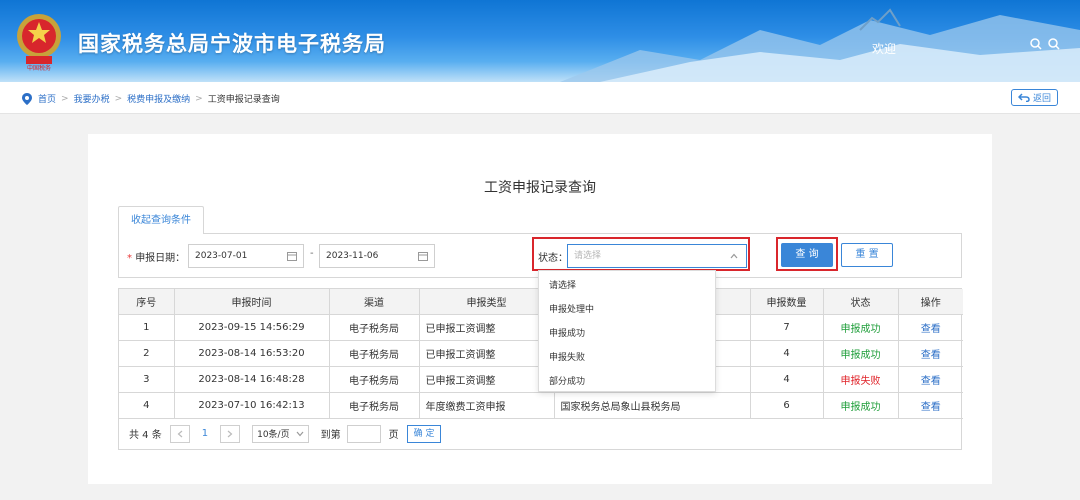 This screenshot has height=500, width=1080. I want to click on return-arrow-icon, so click(1023, 97).